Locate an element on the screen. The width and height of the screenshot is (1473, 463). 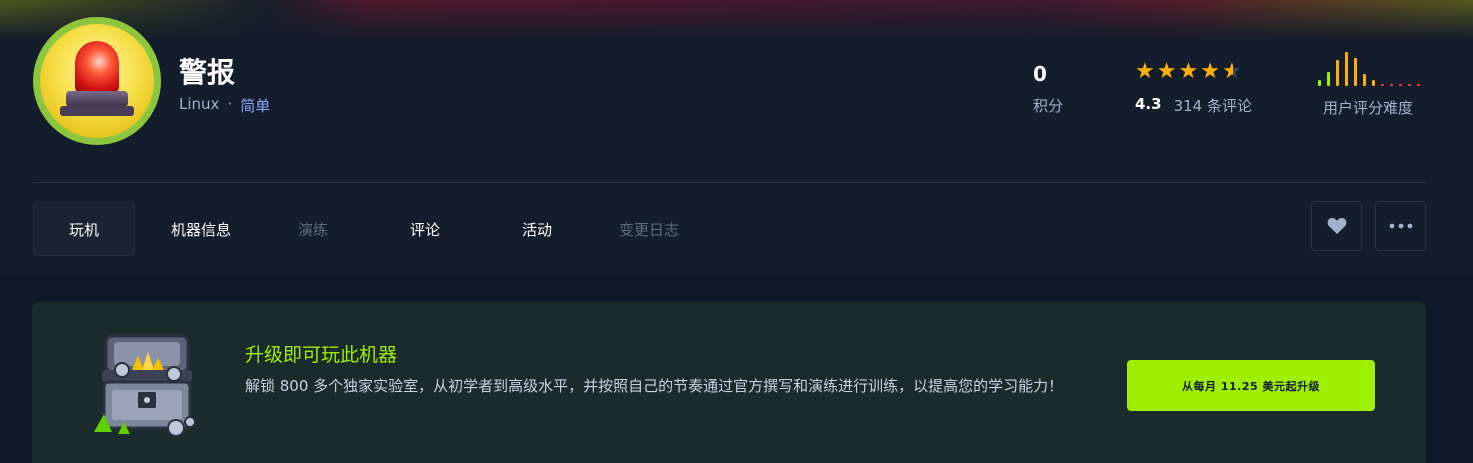
upgrade-title: 升级即可玩此机器 is located at coordinates (321, 355).